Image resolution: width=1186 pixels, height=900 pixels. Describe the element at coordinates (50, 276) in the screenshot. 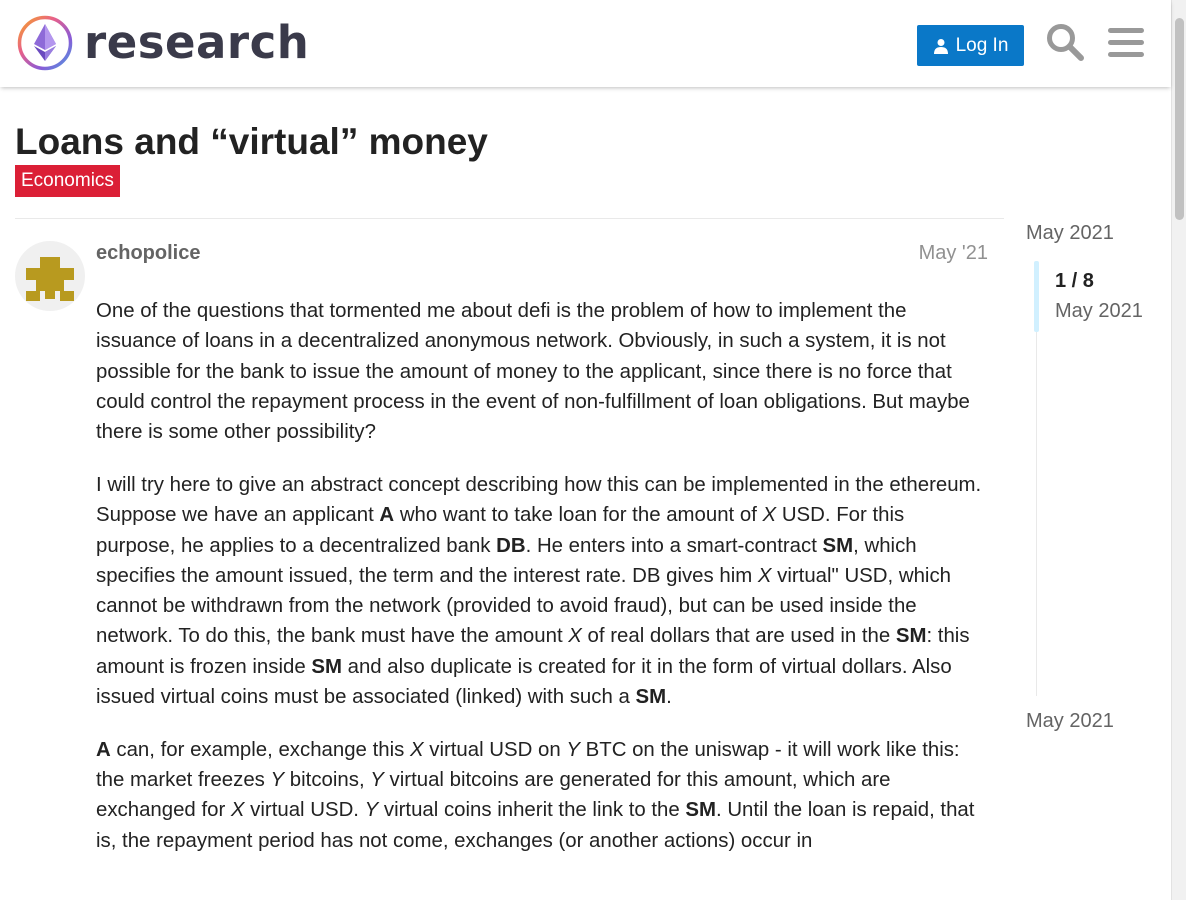

I see `user-avatar` at that location.